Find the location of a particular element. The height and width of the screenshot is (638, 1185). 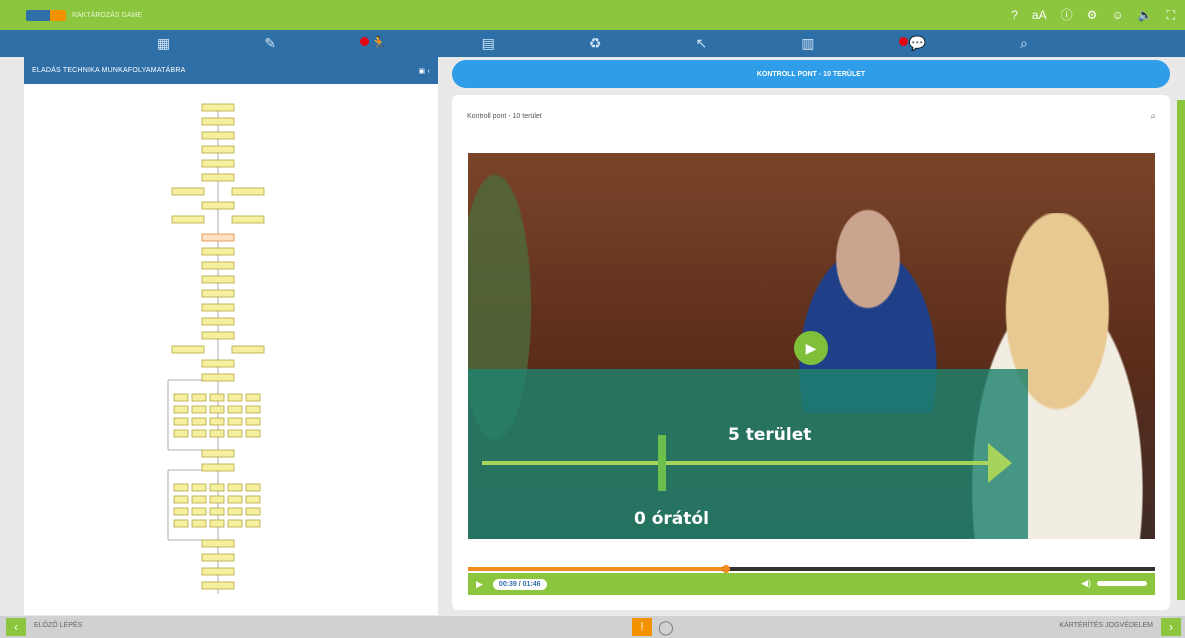

volume-slider is located at coordinates (1122, 583).